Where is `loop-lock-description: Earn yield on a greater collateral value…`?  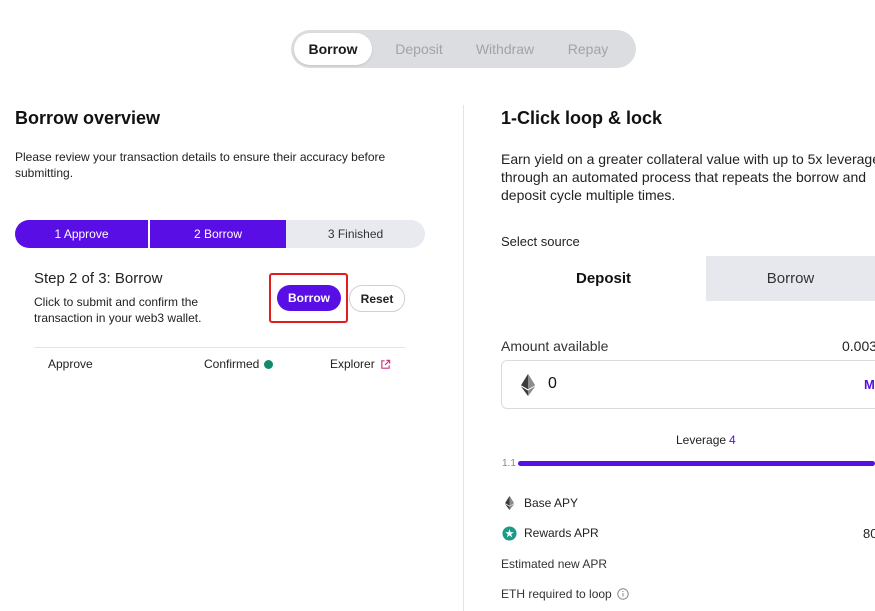
loop-lock-description: Earn yield on a greater collateral value… is located at coordinates (688, 177).